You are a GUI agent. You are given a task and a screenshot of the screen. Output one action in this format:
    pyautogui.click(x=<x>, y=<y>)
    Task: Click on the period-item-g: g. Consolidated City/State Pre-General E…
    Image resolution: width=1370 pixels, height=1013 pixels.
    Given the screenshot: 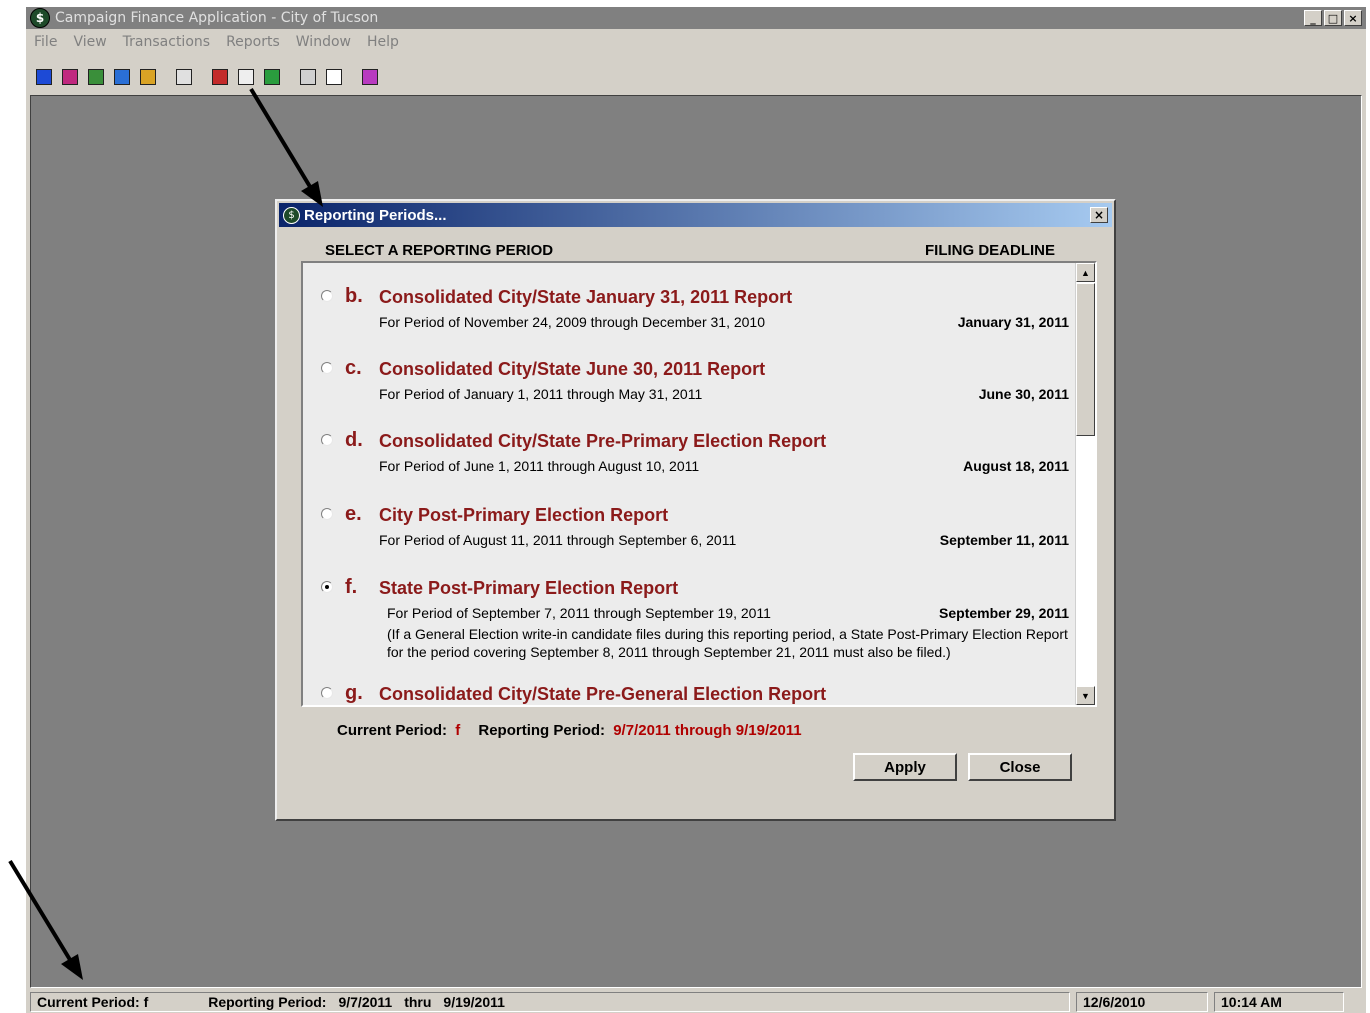 What is the action you would take?
    pyautogui.click(x=690, y=693)
    